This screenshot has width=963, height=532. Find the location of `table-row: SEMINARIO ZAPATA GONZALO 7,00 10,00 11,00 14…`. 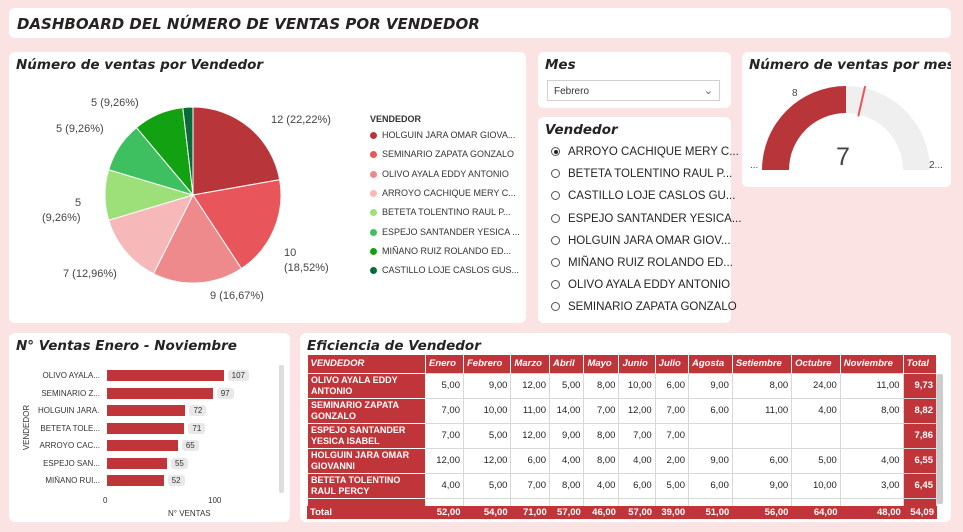

table-row: SEMINARIO ZAPATA GONZALO 7,00 10,00 11,00 14… is located at coordinates (622, 410).